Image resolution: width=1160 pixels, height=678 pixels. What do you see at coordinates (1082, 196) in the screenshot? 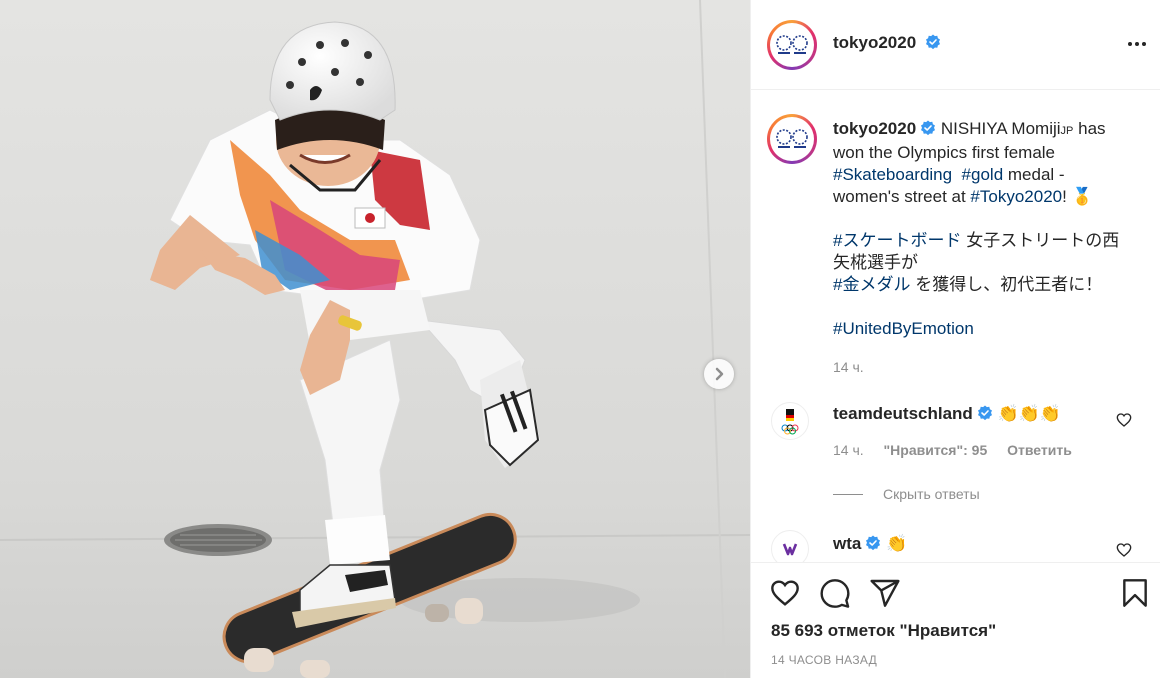
I see `gold-medal-emoji: 🥇` at bounding box center [1082, 196].